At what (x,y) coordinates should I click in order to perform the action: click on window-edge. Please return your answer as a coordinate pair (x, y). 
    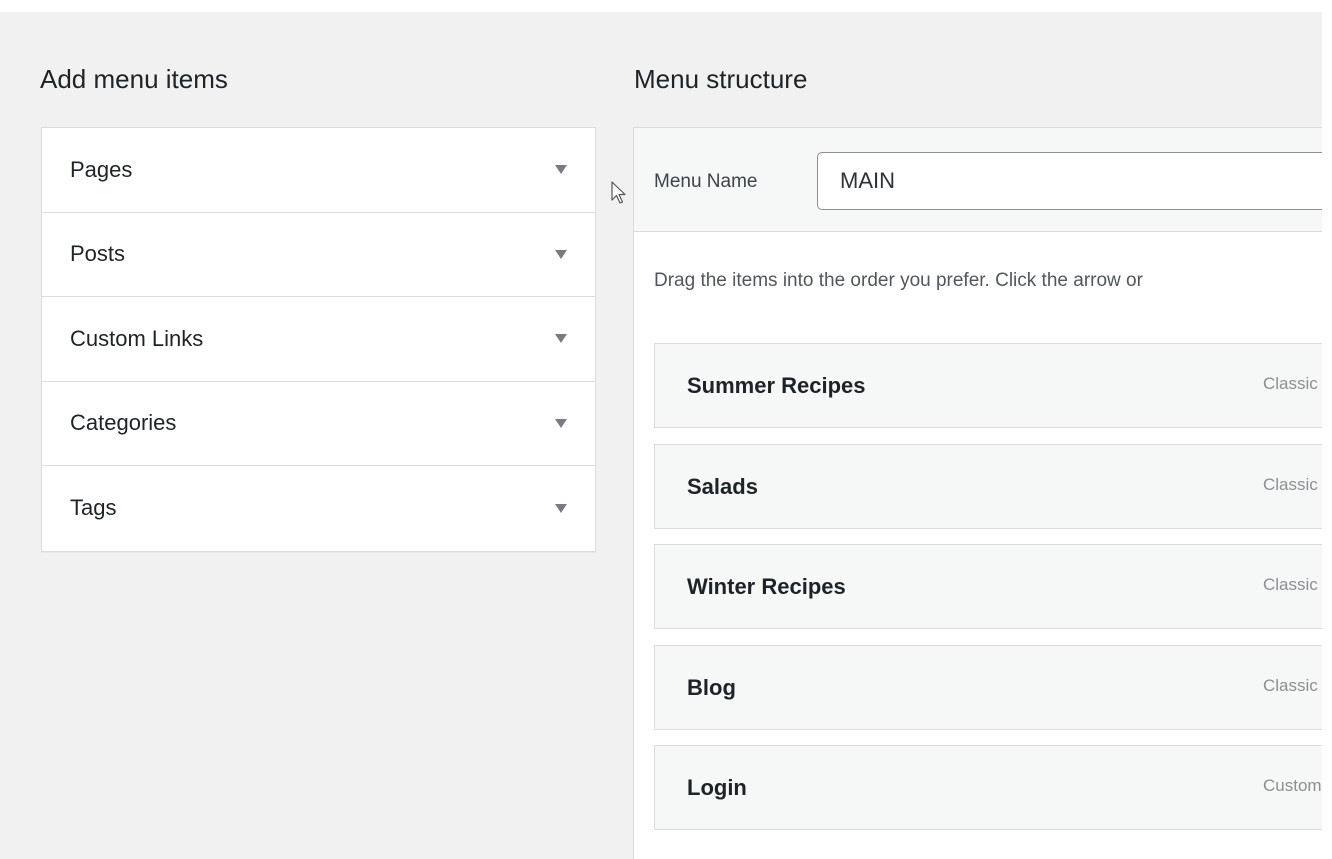
    Looking at the image, I should click on (1327, 429).